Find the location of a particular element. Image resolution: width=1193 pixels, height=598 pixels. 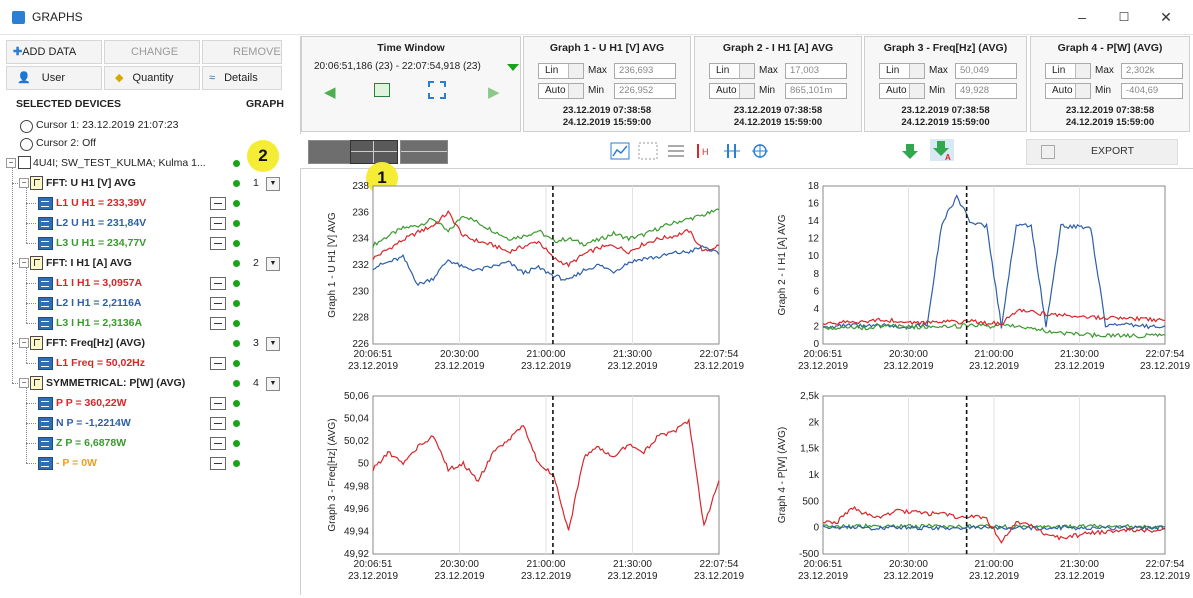

calendar-icon is located at coordinates (382, 90).